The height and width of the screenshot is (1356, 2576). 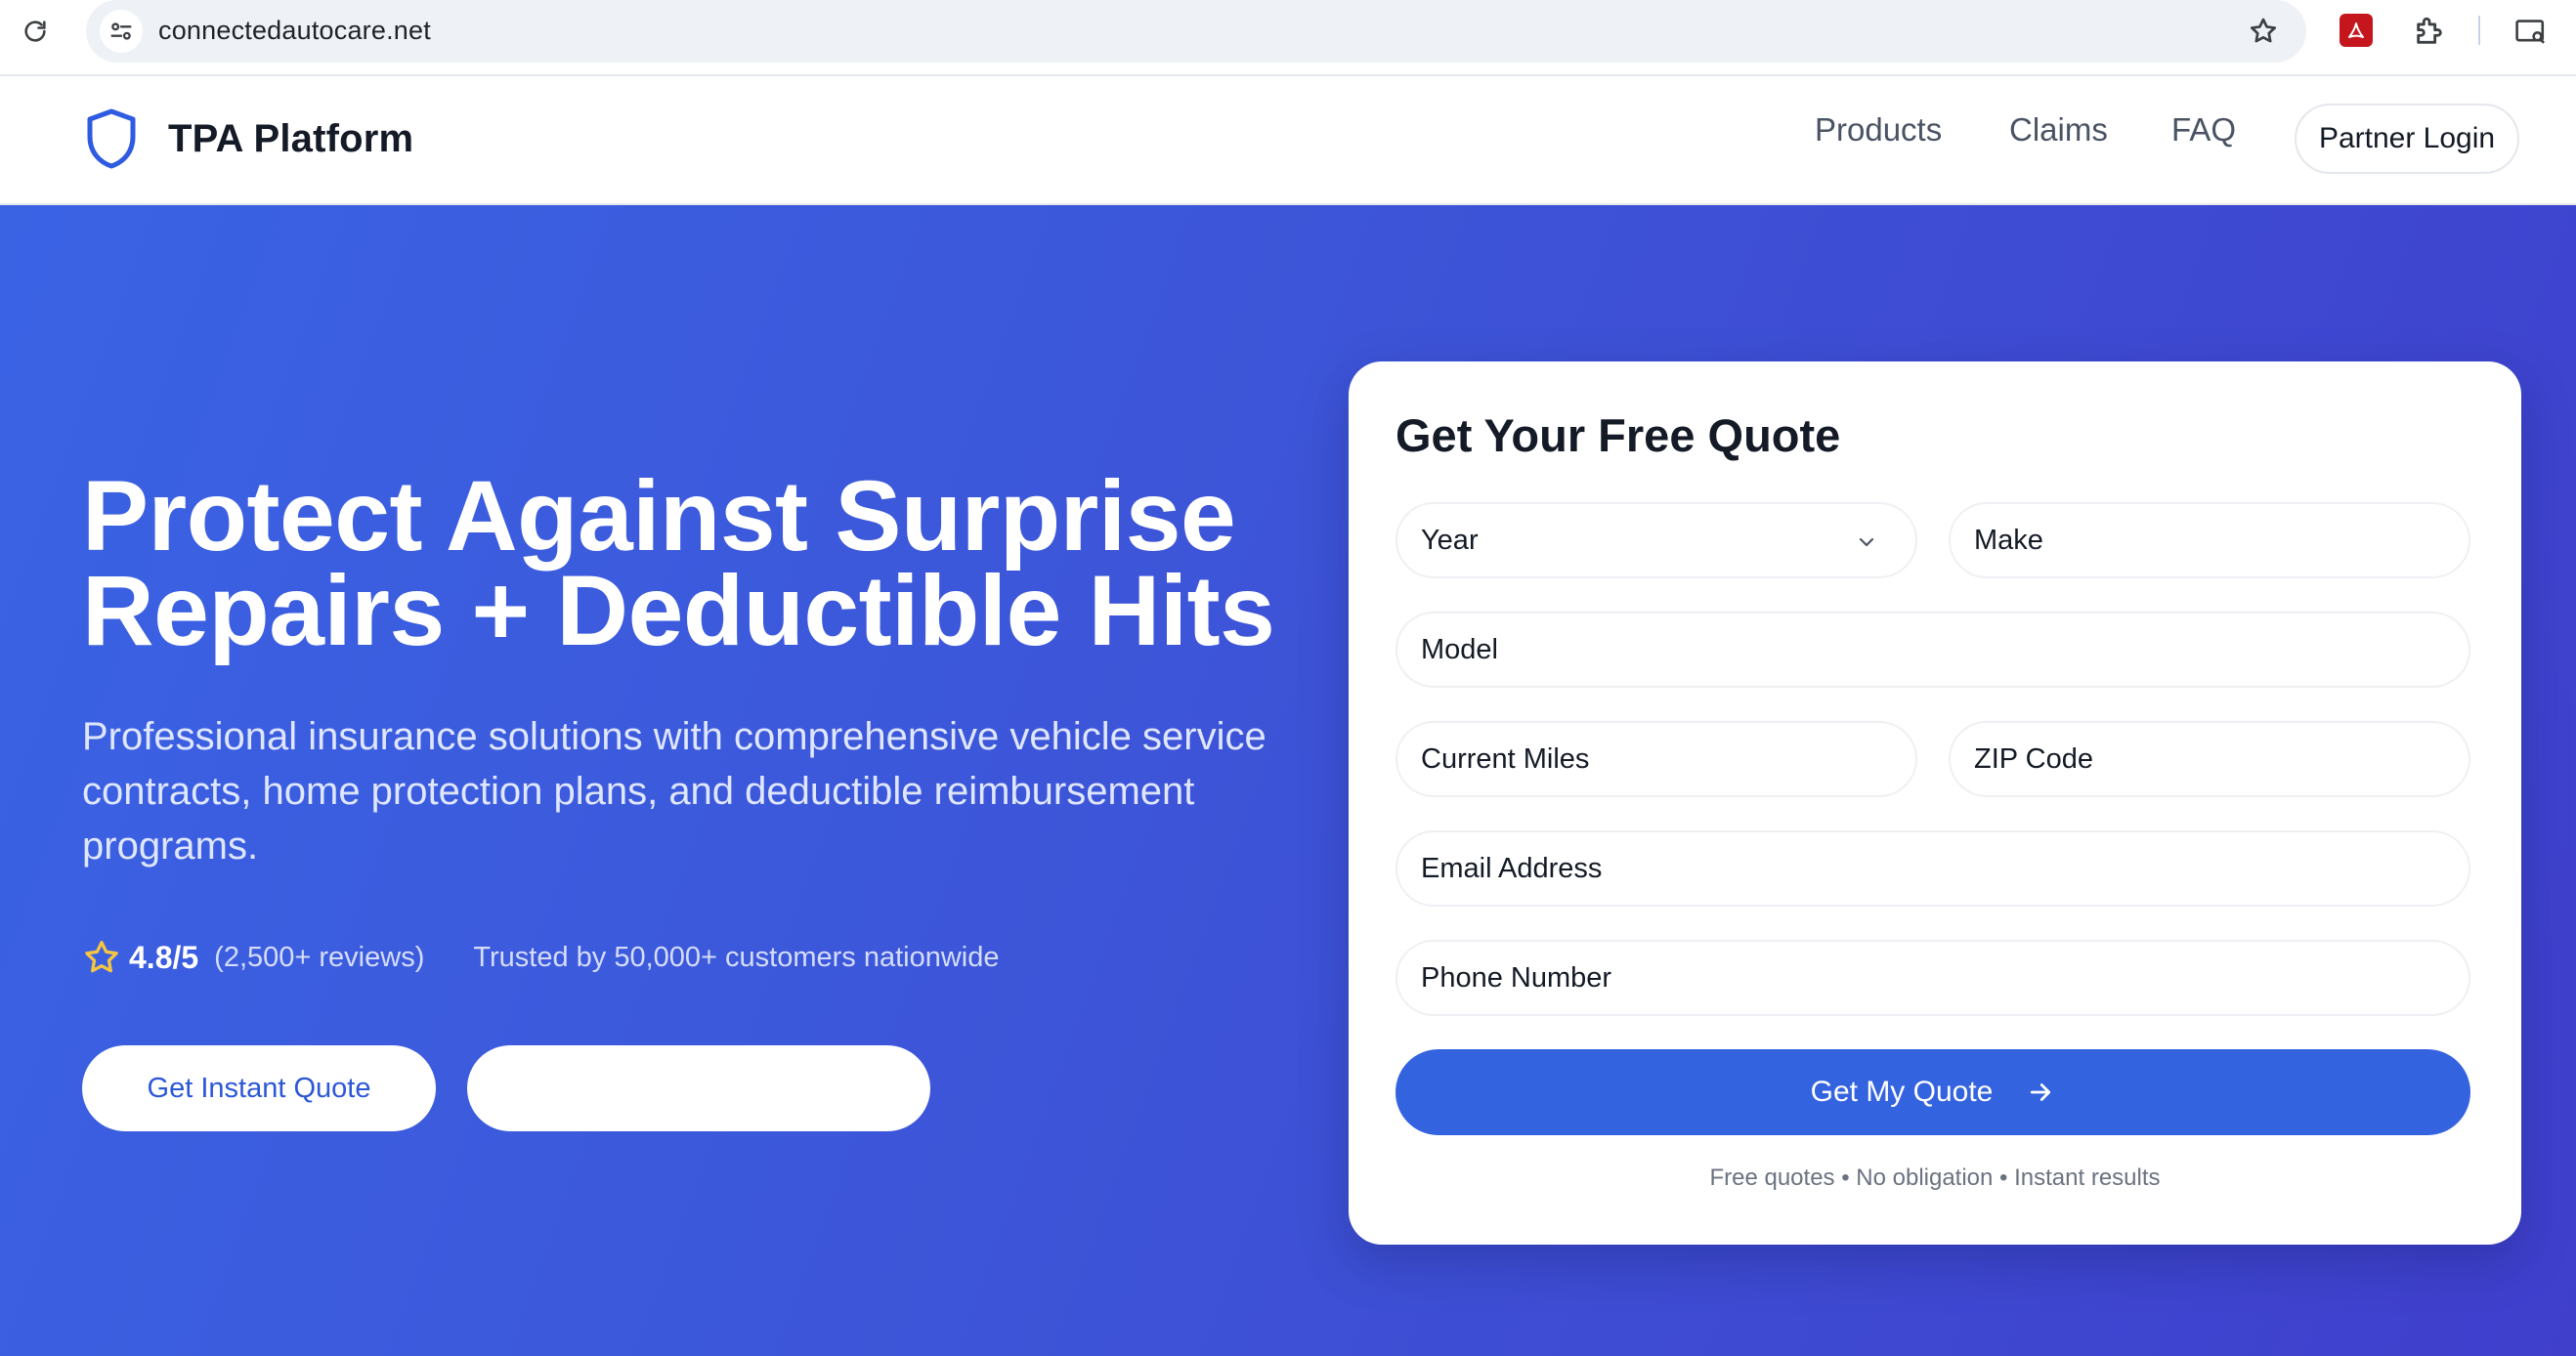 I want to click on address-bar: connectedautocare.net, so click(x=1196, y=32).